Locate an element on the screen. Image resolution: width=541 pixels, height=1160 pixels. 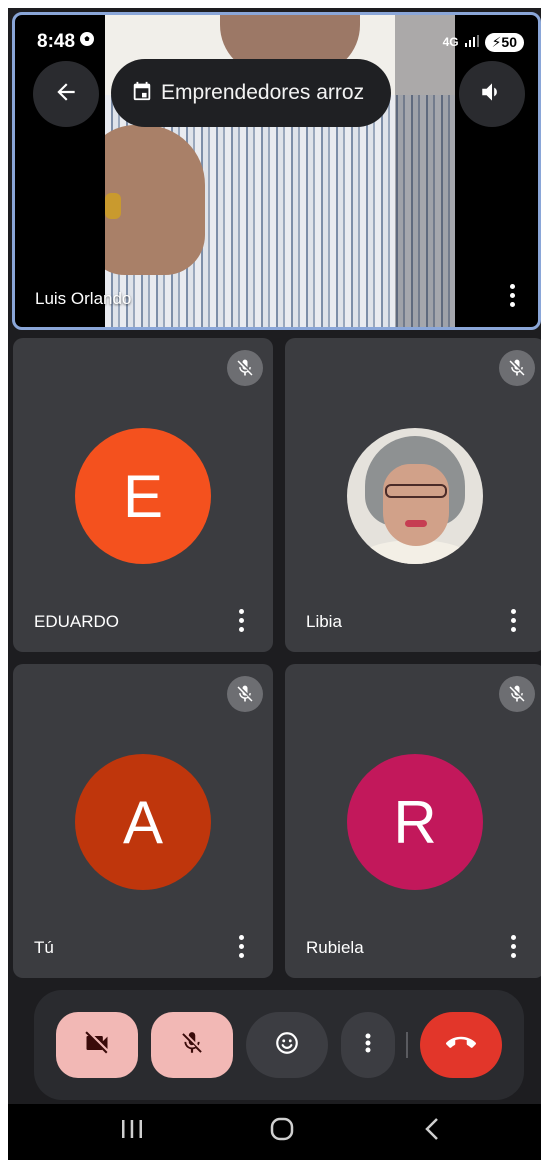
recents-icon is located at coordinates (132, 1131).